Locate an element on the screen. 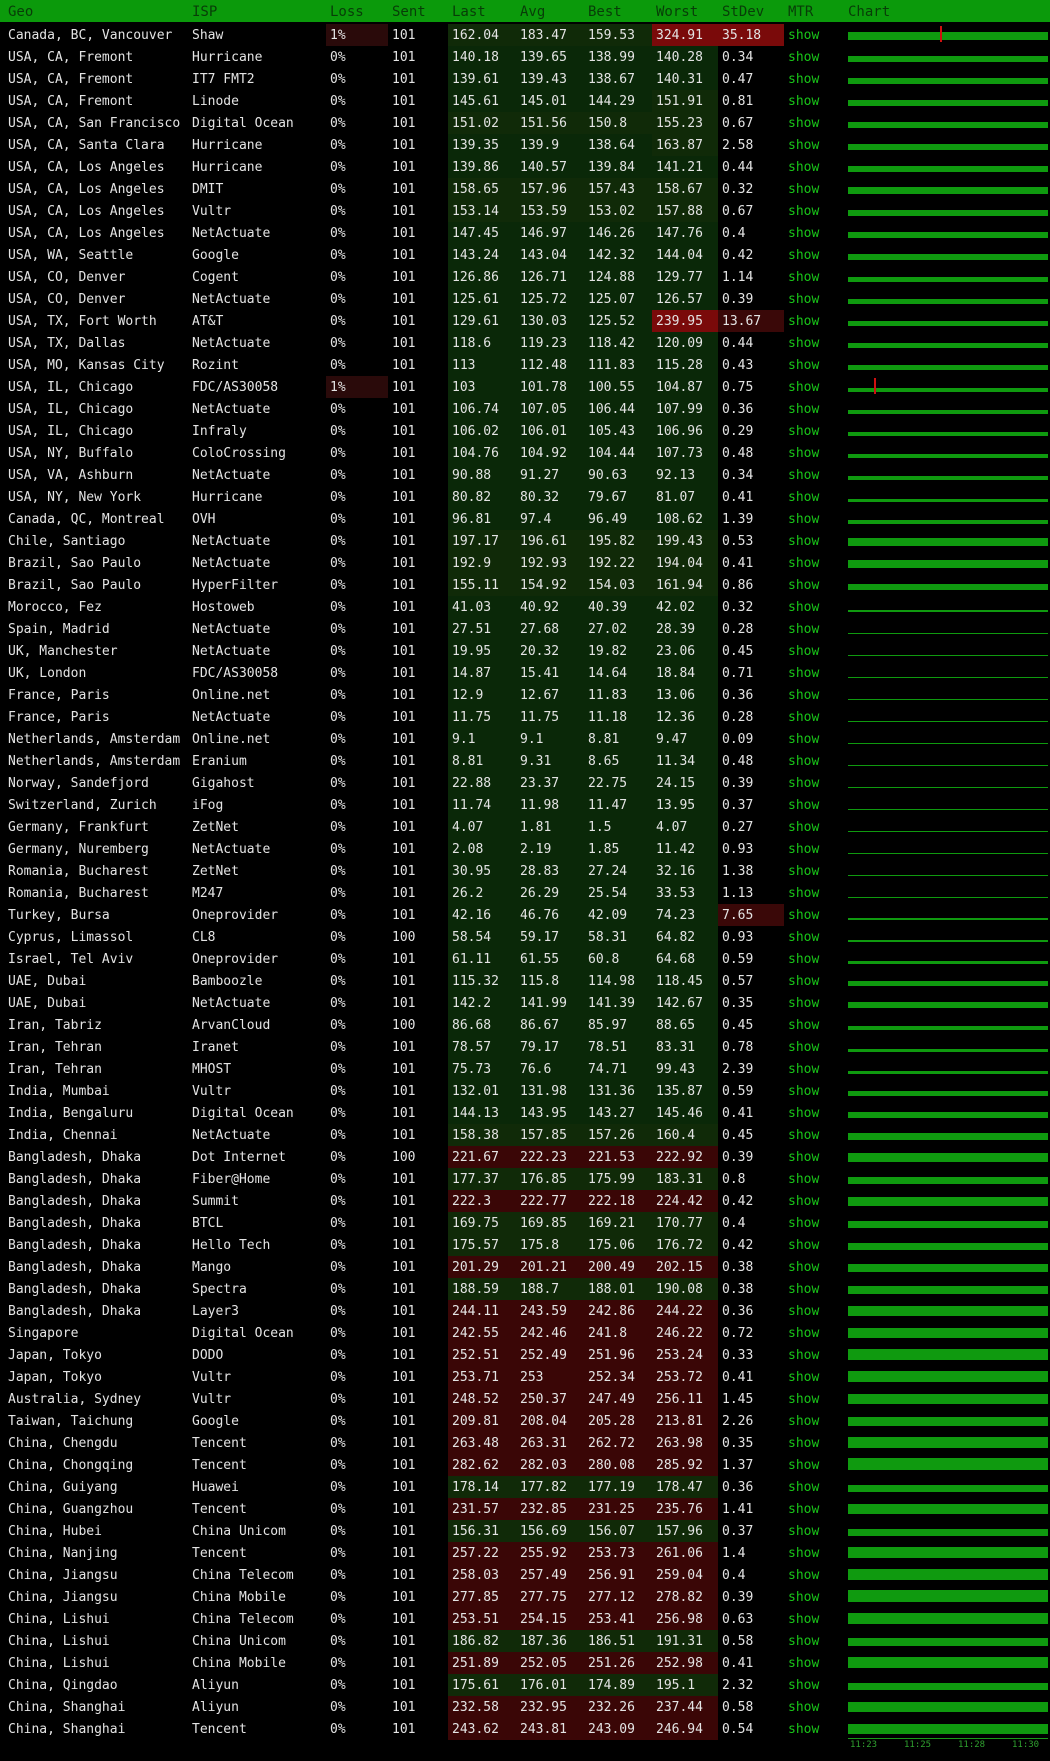  worst-cell: 74.23 is located at coordinates (676, 915).